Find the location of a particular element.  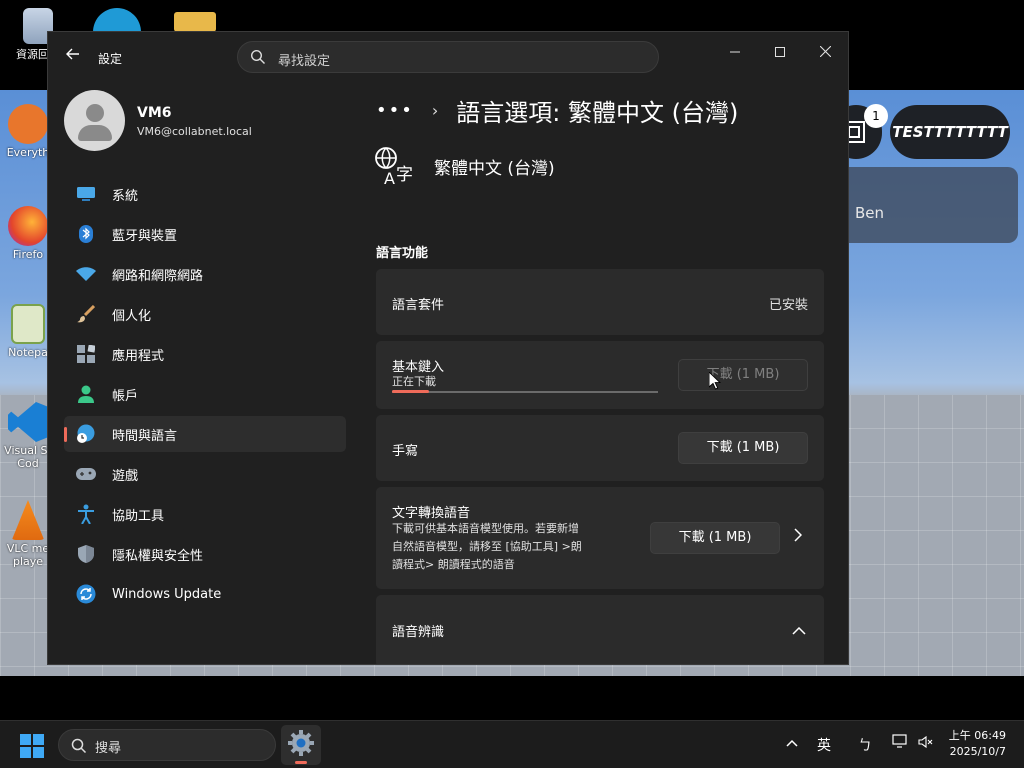

folder-icon is located at coordinates (195, 22).